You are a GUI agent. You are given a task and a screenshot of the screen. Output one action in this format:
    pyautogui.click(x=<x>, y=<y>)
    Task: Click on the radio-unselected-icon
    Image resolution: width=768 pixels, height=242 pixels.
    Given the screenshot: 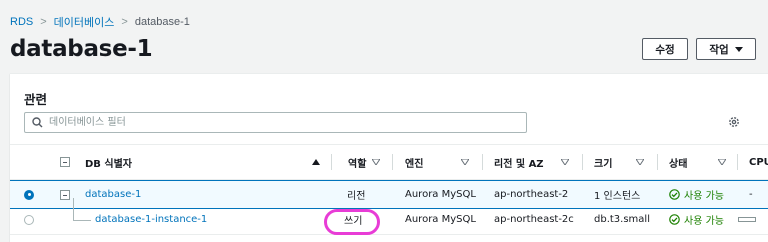 What is the action you would take?
    pyautogui.click(x=29, y=219)
    